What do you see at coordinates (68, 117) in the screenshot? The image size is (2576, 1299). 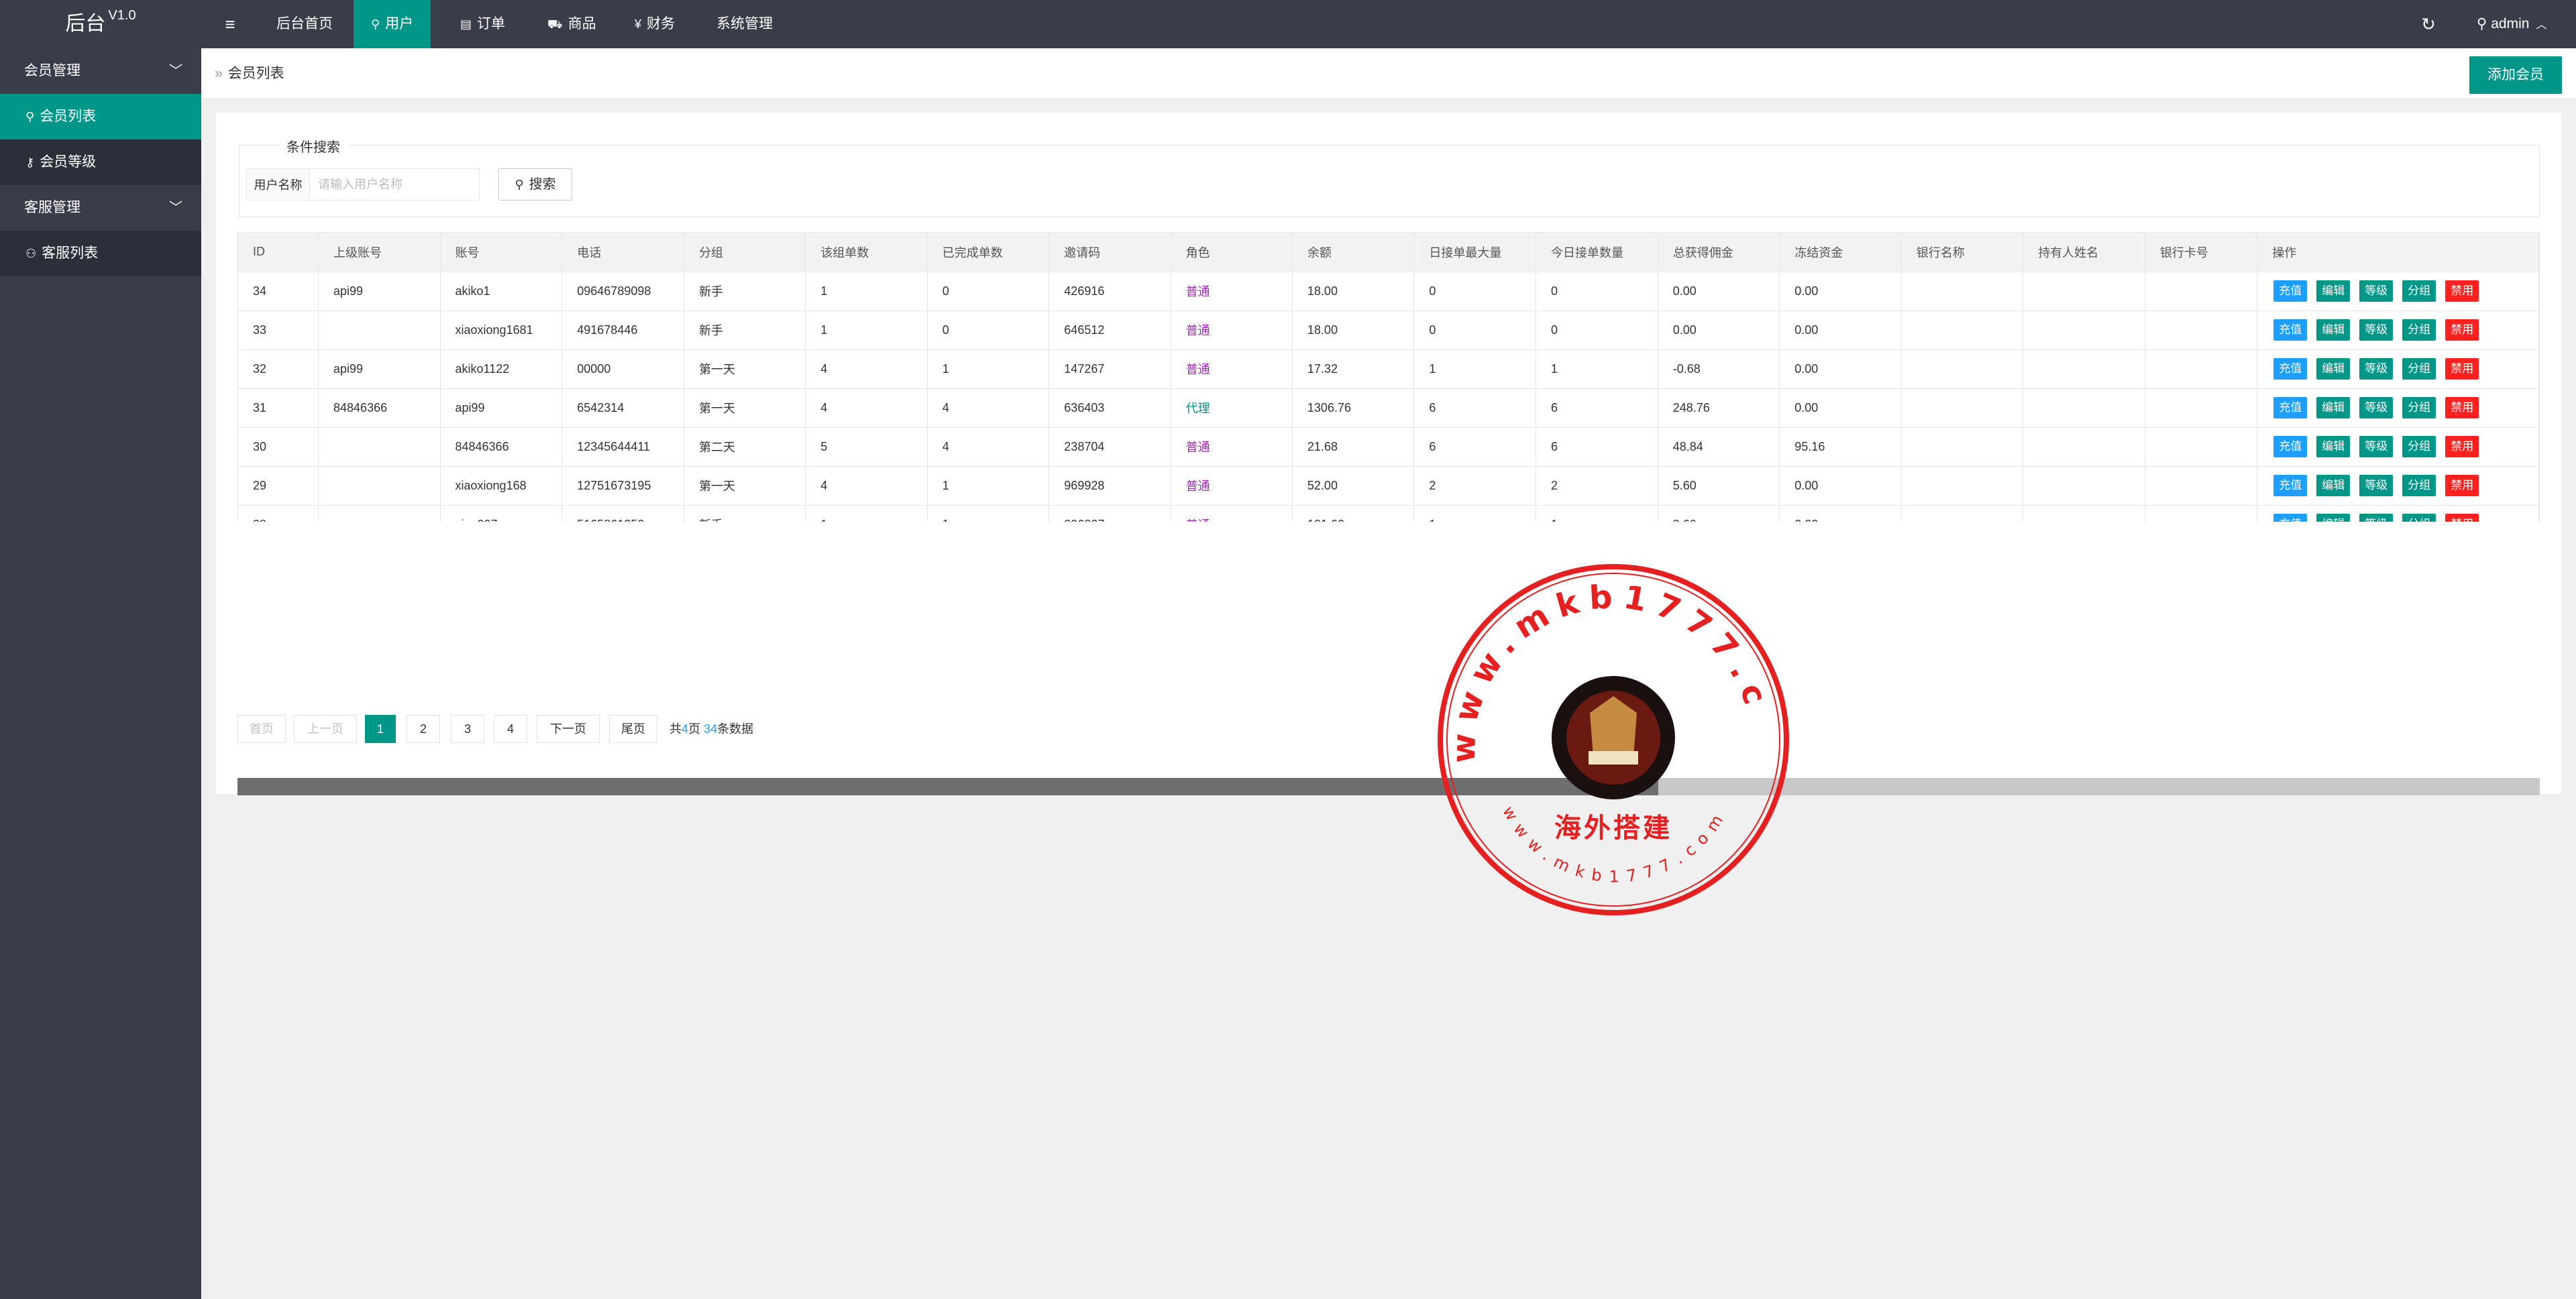 I see `sidebar-item-label: 会员列表` at bounding box center [68, 117].